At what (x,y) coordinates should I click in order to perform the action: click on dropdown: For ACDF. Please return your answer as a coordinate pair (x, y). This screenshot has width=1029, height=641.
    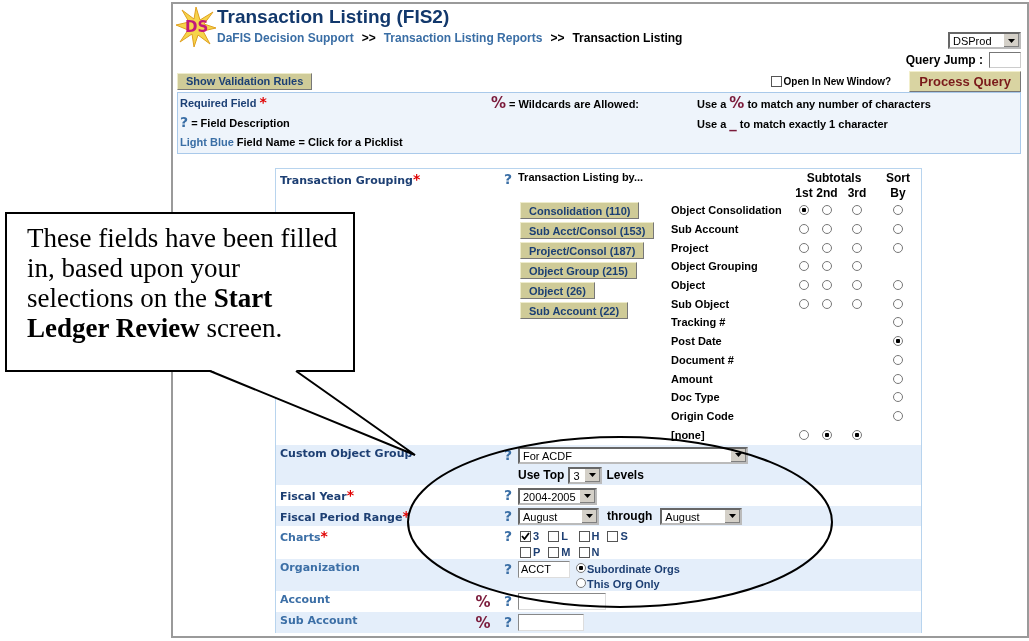
    Looking at the image, I should click on (633, 455).